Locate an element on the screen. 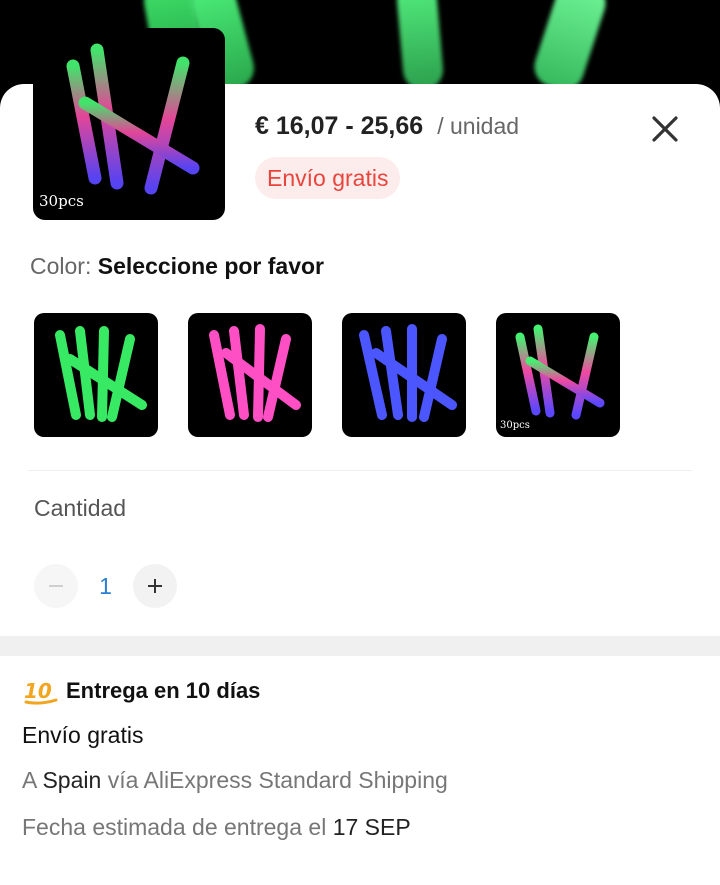  thumbnail-caption: 30pcs is located at coordinates (61, 201).